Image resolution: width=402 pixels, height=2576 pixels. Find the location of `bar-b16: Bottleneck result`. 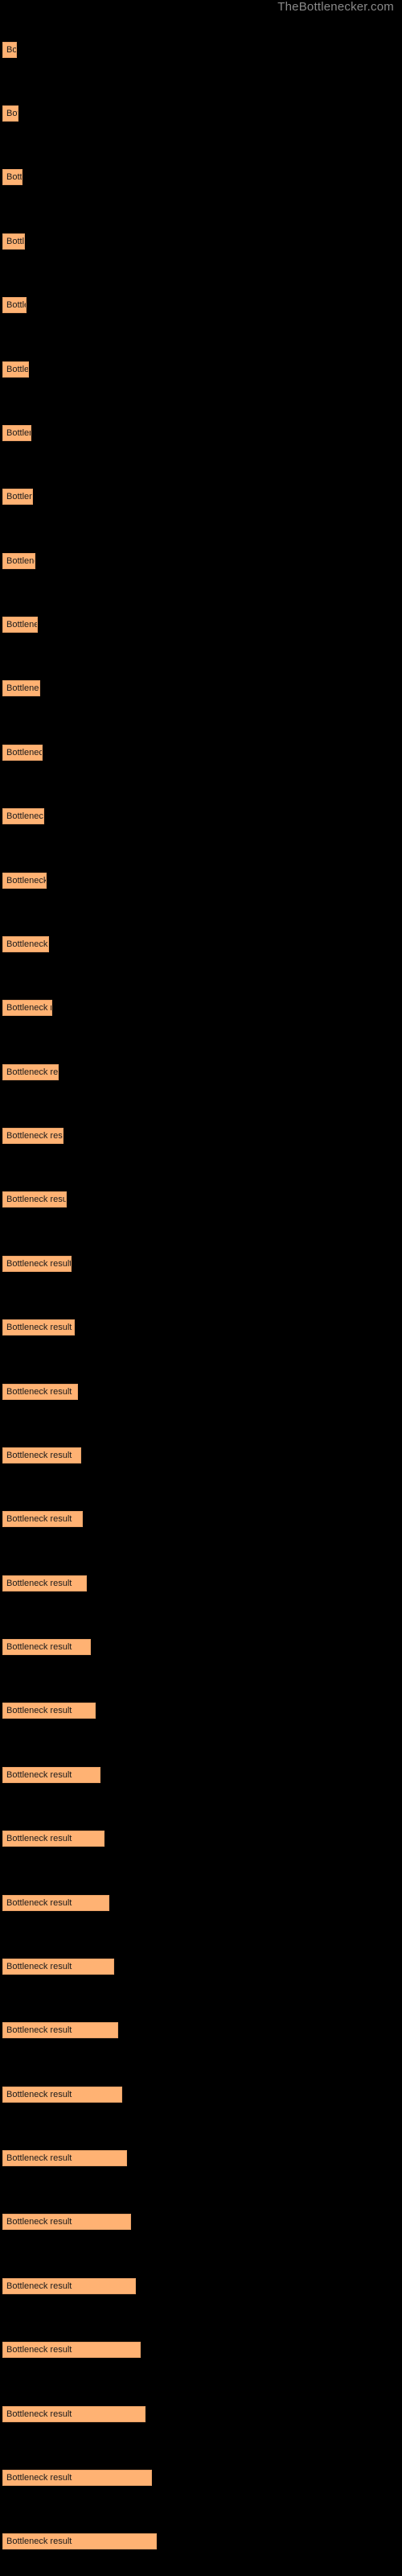

bar-b16: Bottleneck result is located at coordinates (27, 1008).